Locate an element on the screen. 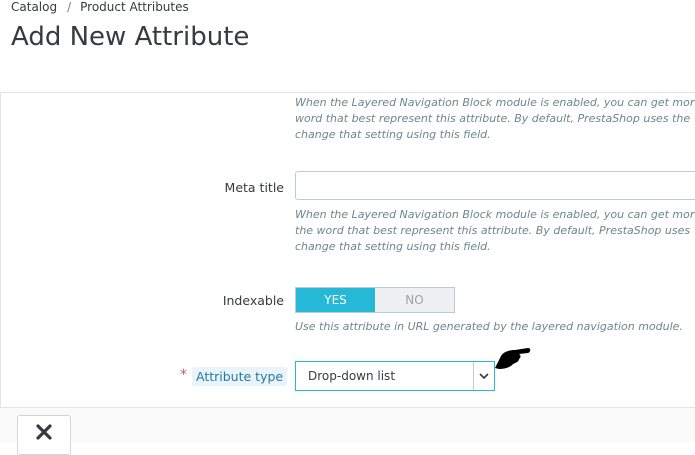 The height and width of the screenshot is (455, 695). chevron-down-icon is located at coordinates (483, 376).